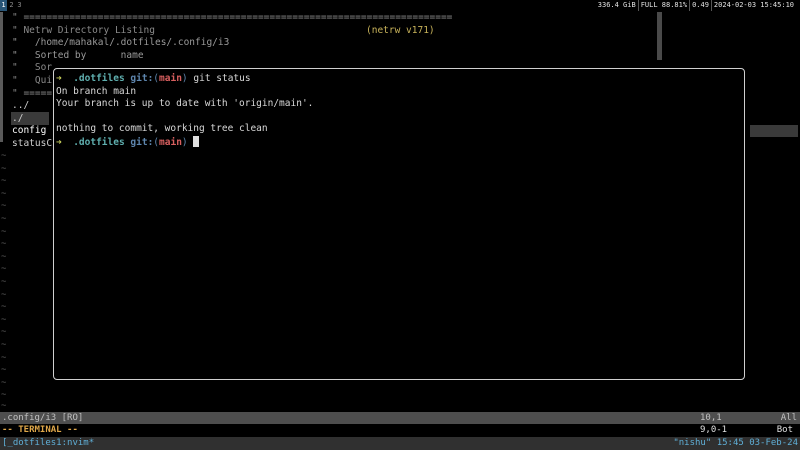  I want to click on mode-indicator: -- TERMINAL --, so click(40, 430).